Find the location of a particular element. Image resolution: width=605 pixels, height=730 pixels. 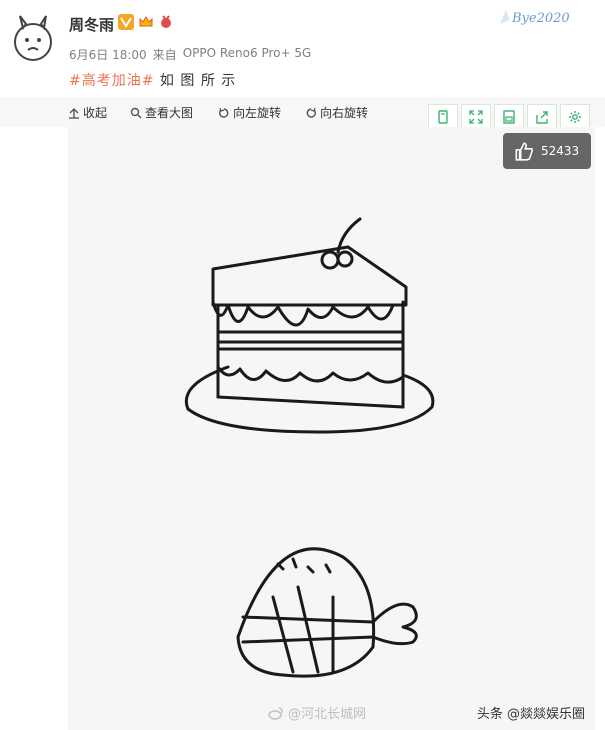

rotate-left-button: 向左旋转 is located at coordinates (249, 112).